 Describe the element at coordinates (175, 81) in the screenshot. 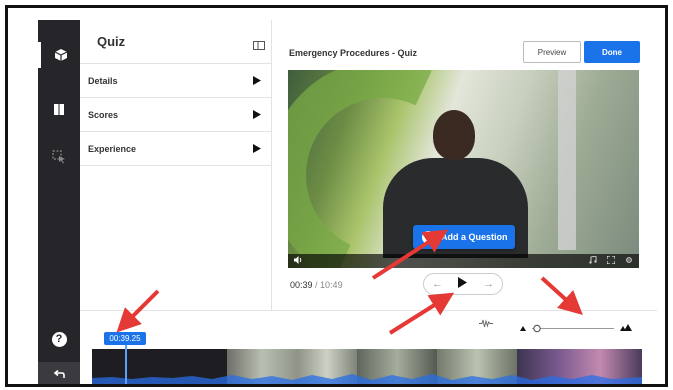

I see `panel-row-details: Details` at that location.